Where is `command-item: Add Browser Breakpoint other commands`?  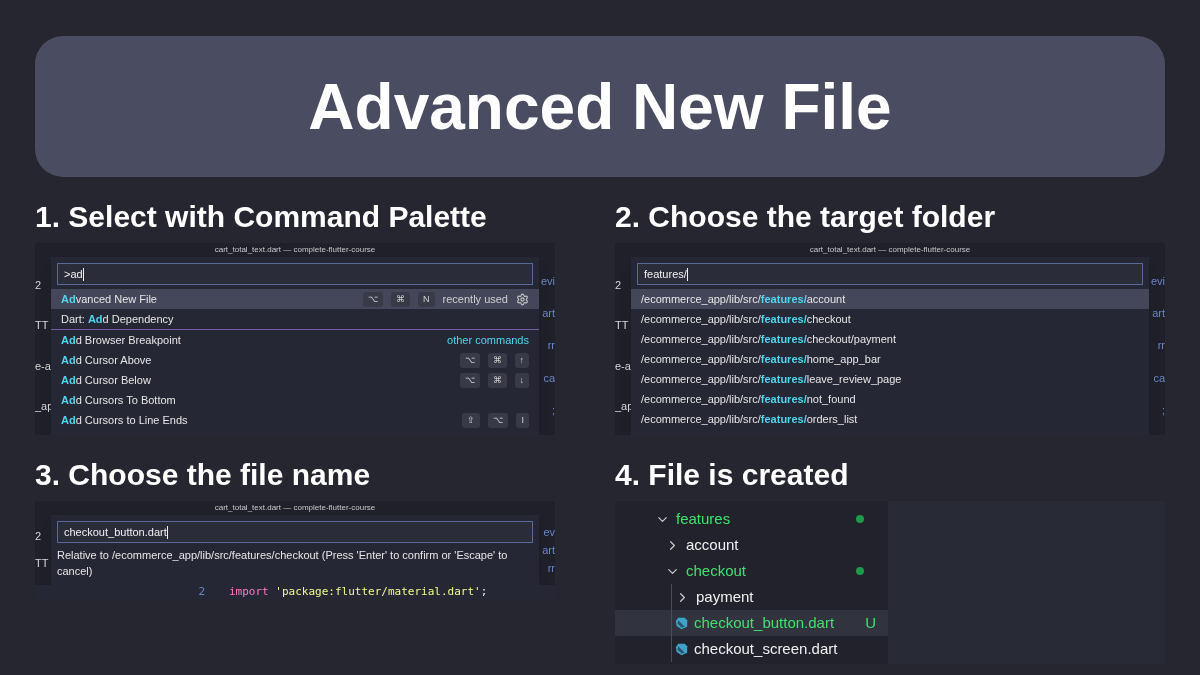
command-item: Add Browser Breakpoint other commands is located at coordinates (295, 340).